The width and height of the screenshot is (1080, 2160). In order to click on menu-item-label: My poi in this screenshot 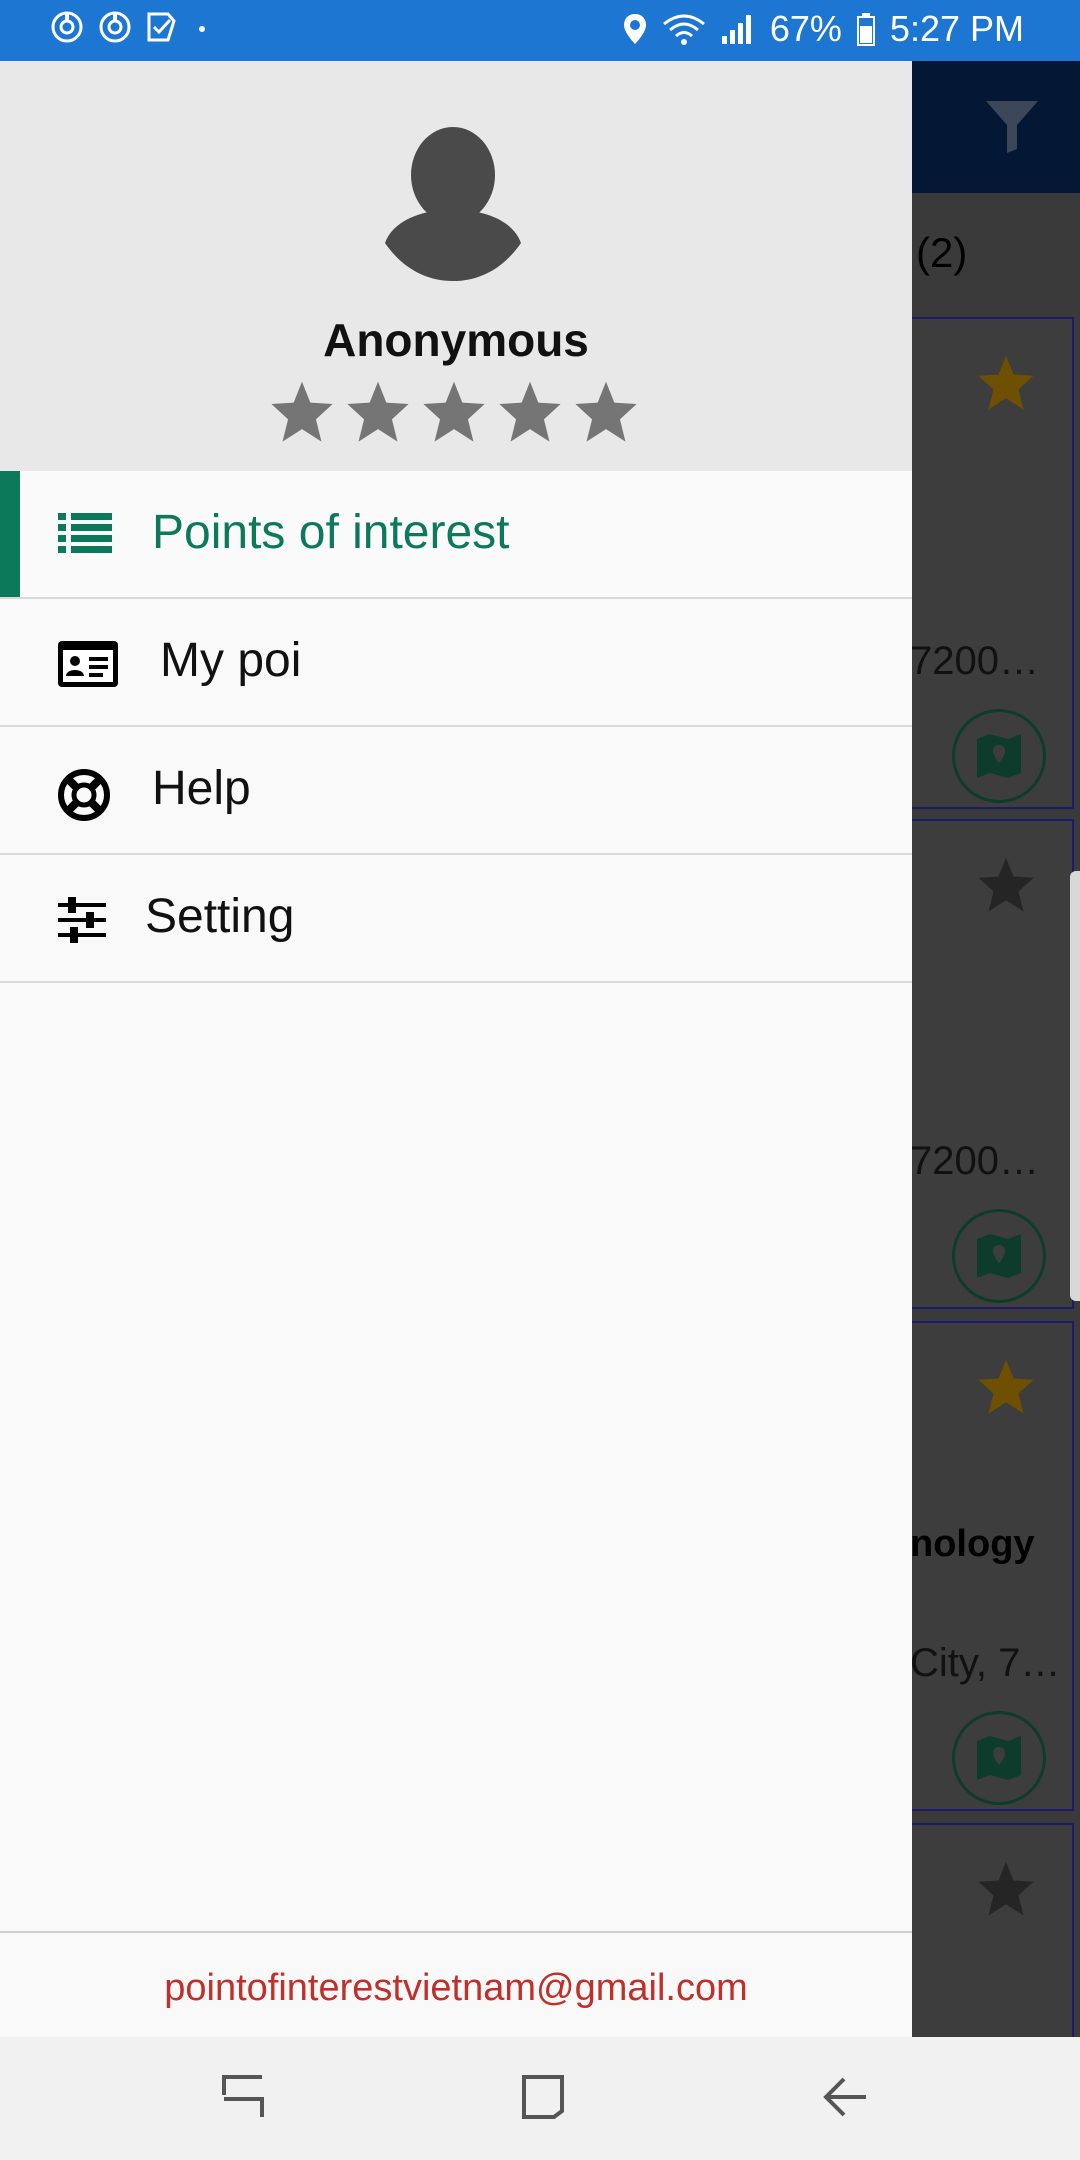, I will do `click(231, 660)`.